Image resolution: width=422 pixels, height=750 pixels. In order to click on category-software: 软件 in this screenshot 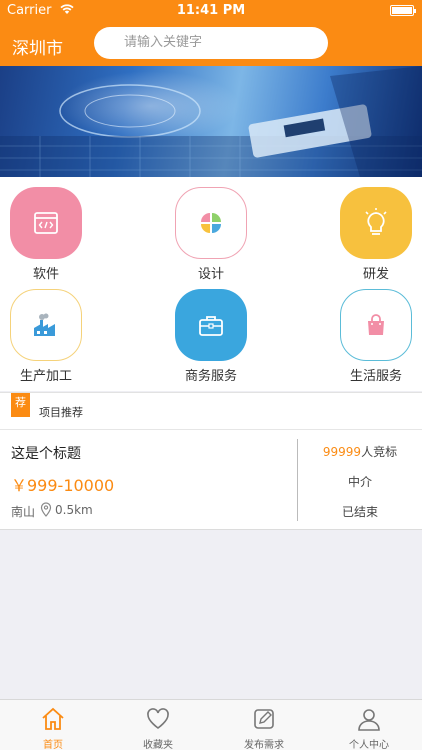, I will do `click(50, 234)`.